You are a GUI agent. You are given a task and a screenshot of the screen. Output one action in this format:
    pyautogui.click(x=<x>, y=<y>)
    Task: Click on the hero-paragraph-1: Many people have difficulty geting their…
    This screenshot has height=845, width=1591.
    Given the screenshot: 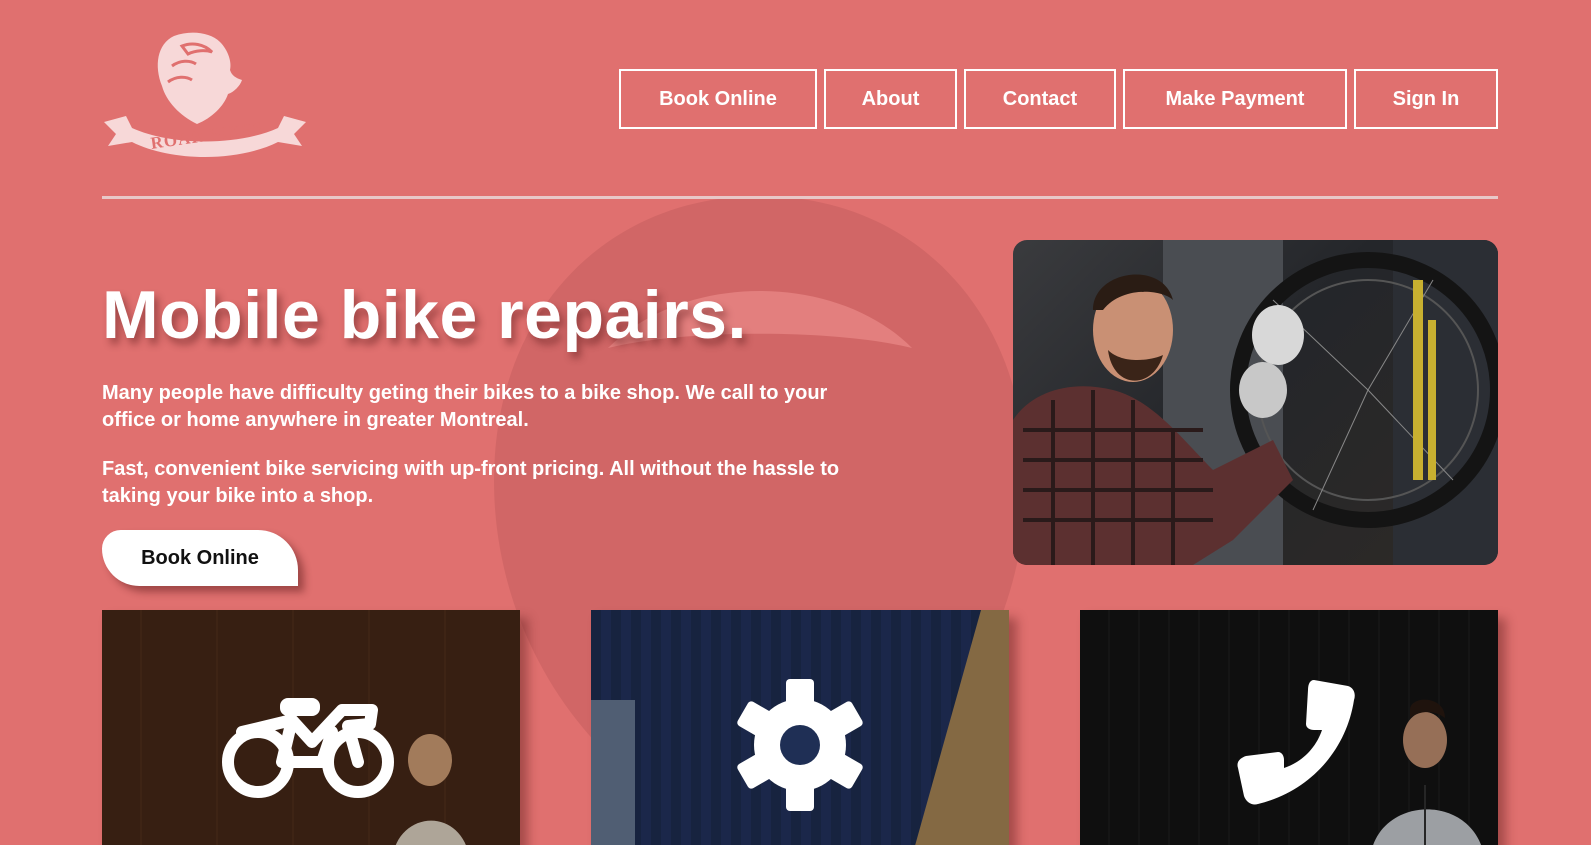 What is the action you would take?
    pyautogui.click(x=465, y=406)
    